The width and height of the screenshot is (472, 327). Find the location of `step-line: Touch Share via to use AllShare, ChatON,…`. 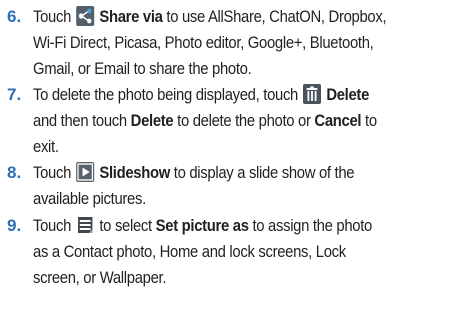

step-line: Touch Share via to use AllShare, ChatON,… is located at coordinates (210, 16).